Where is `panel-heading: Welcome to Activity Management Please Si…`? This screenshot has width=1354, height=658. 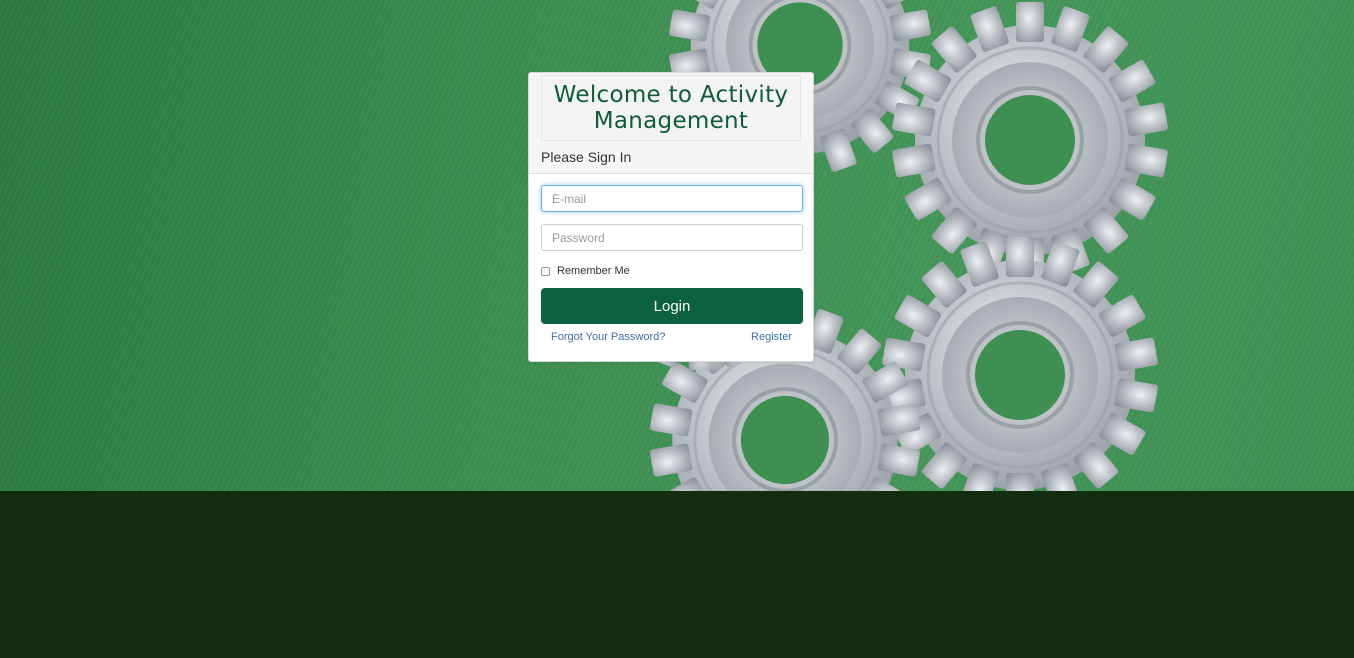 panel-heading: Welcome to Activity Management Please Si… is located at coordinates (671, 123).